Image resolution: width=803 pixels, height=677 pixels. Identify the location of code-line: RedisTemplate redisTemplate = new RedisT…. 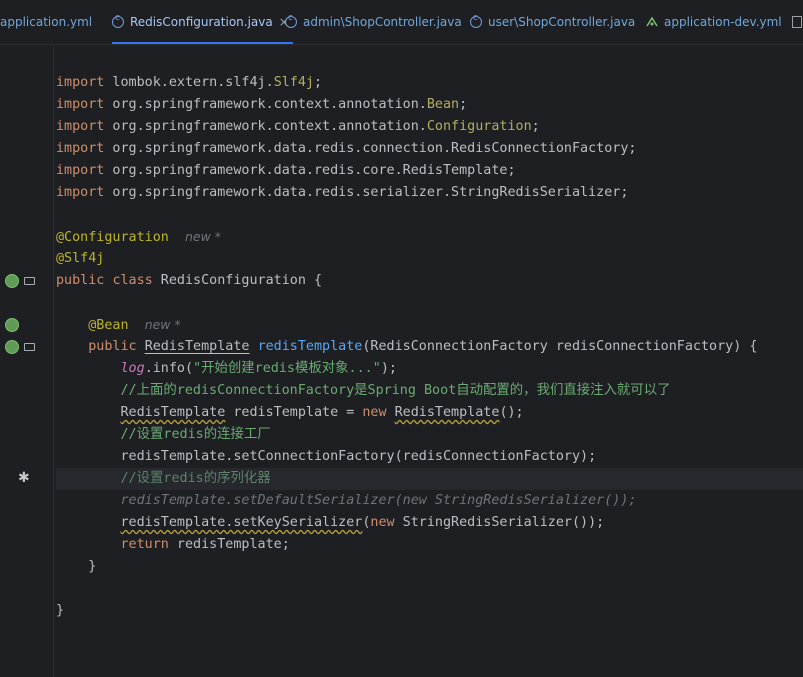
(322, 412).